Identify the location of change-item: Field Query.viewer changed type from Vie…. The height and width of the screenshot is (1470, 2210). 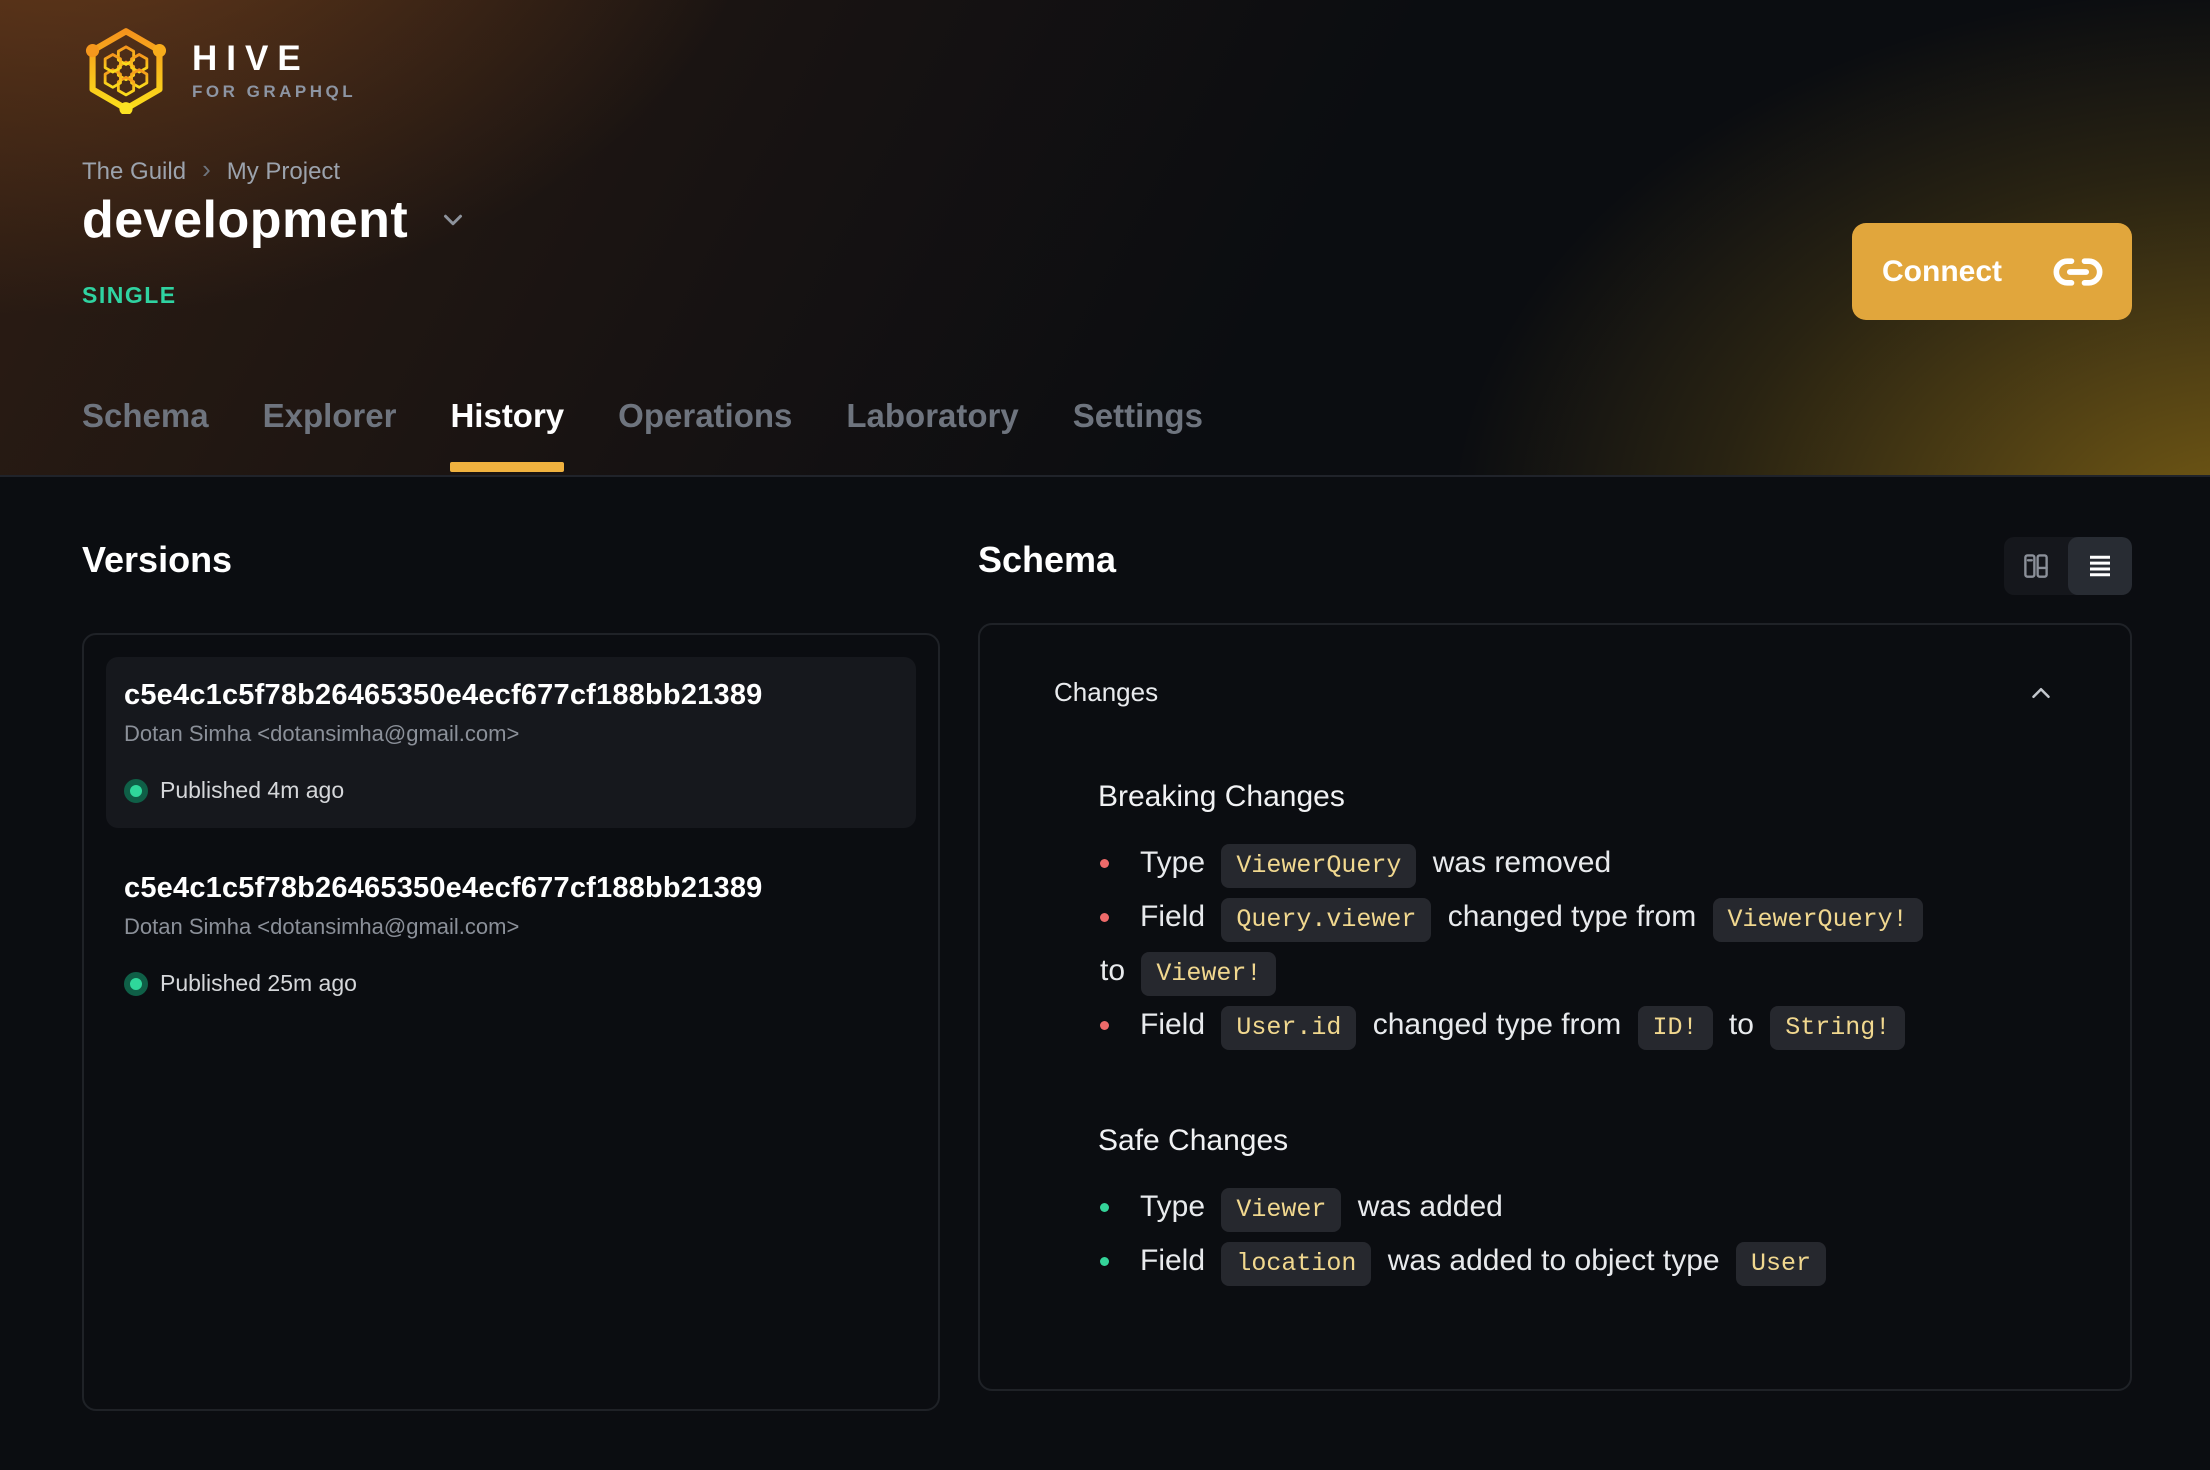
(1528, 944).